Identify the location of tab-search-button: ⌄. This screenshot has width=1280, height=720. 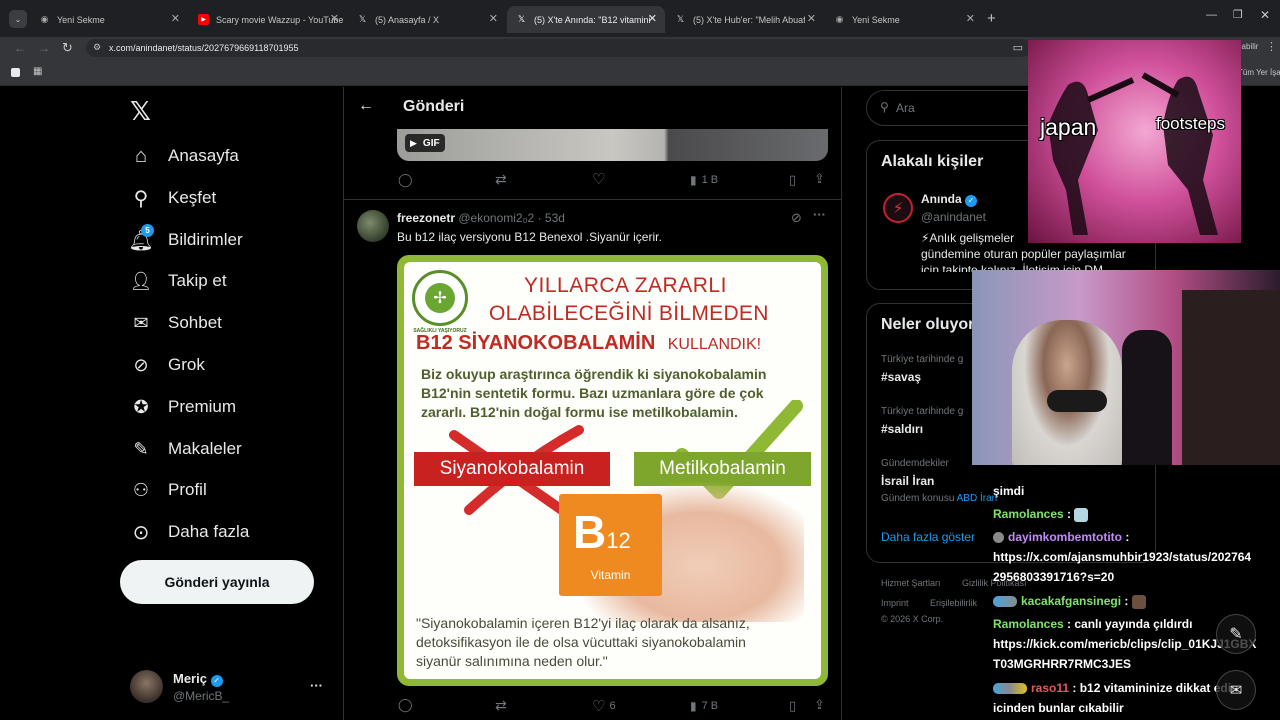
(18, 19).